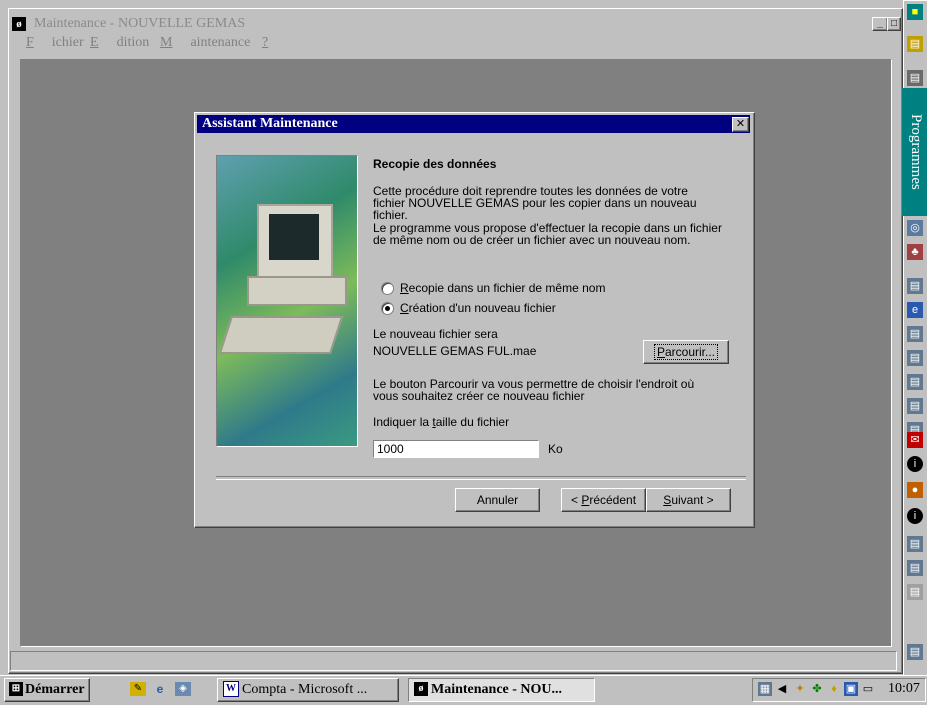 The image size is (927, 705). I want to click on find-icon: ◎, so click(915, 228).